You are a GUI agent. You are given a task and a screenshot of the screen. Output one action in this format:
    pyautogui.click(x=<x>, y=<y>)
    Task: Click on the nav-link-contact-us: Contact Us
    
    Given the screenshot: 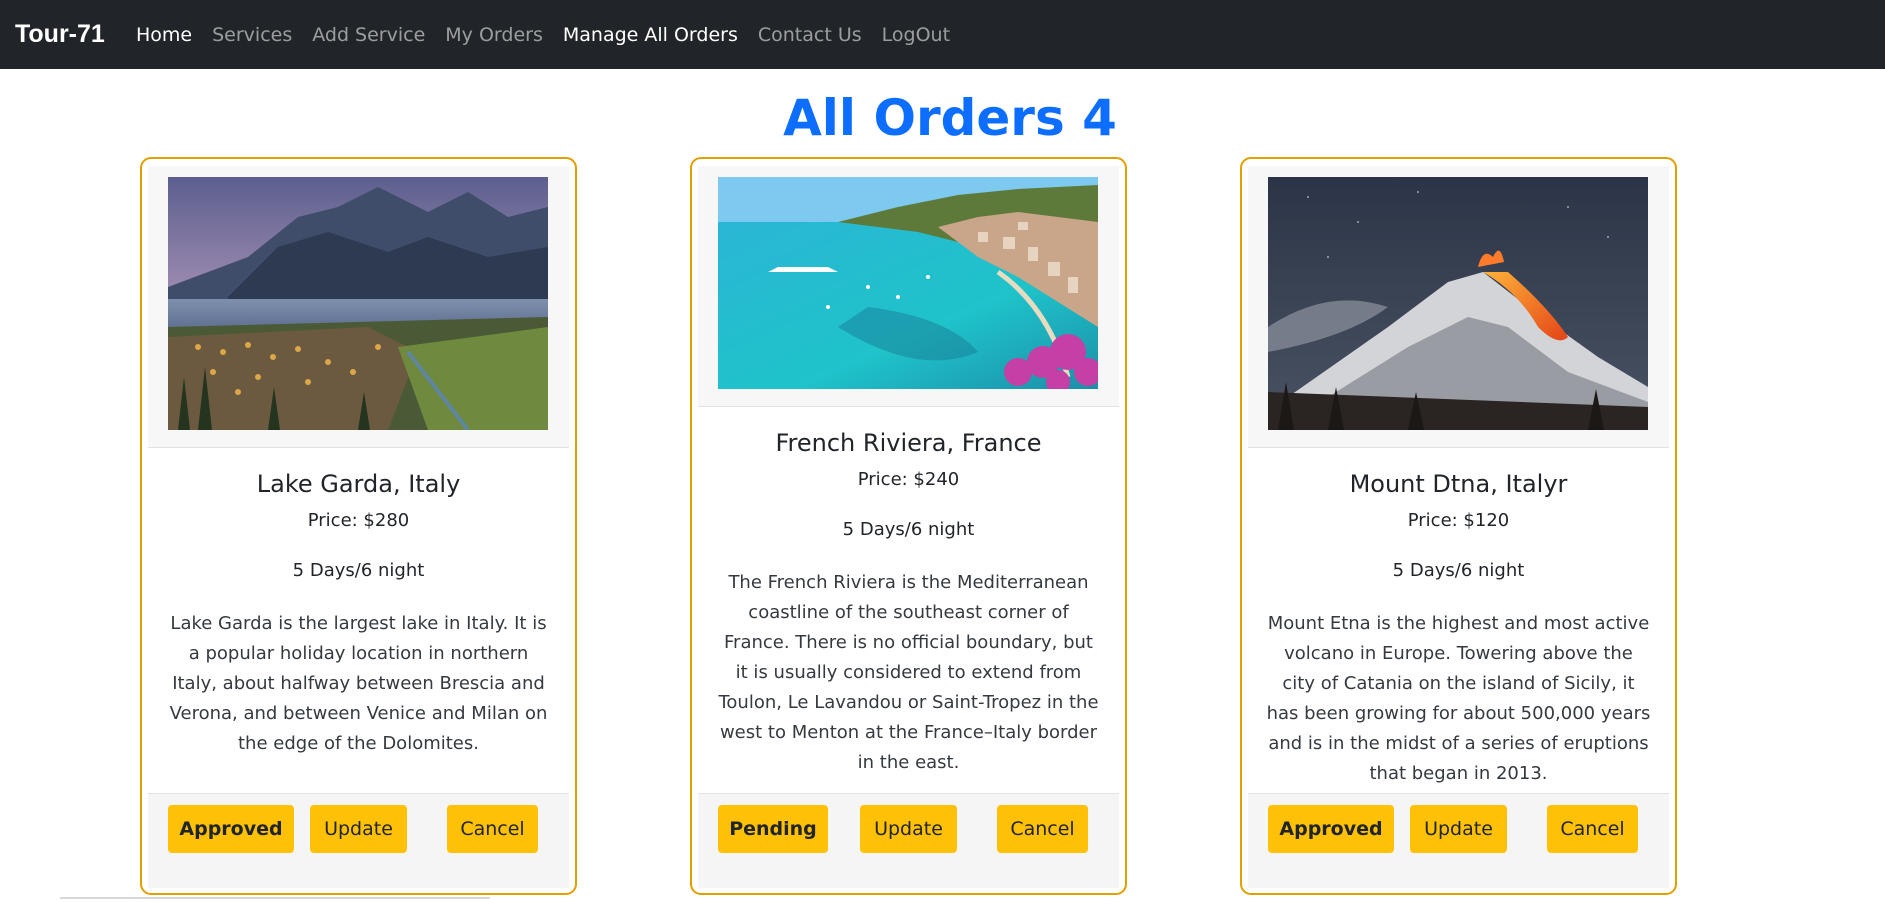 What is the action you would take?
    pyautogui.click(x=810, y=35)
    